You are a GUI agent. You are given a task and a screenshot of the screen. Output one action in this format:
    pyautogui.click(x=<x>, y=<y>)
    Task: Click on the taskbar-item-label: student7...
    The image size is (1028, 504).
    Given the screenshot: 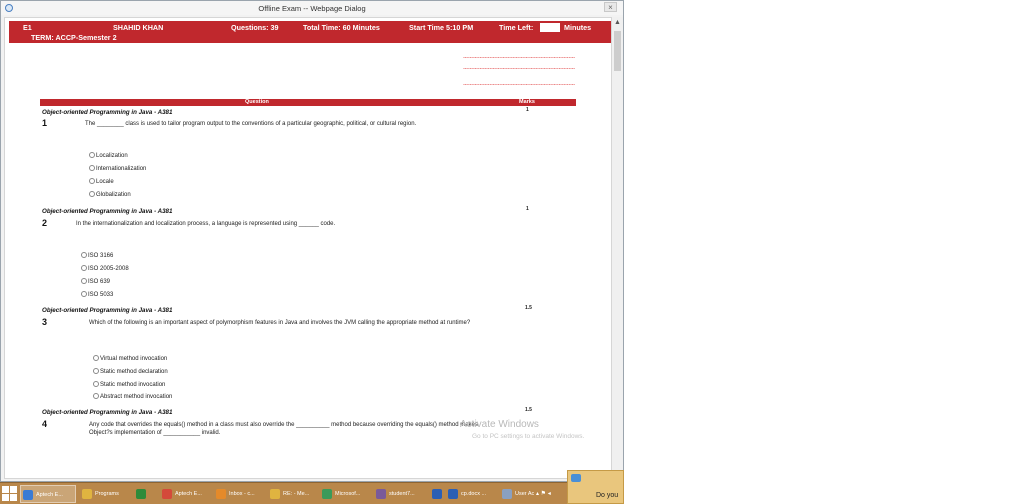 What is the action you would take?
    pyautogui.click(x=402, y=494)
    